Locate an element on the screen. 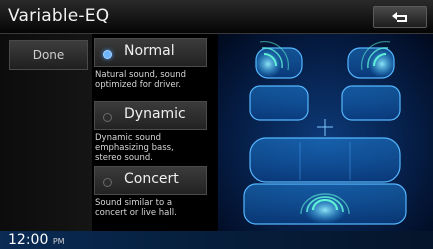 The height and width of the screenshot is (249, 433). rear-seat-icon is located at coordinates (325, 181).